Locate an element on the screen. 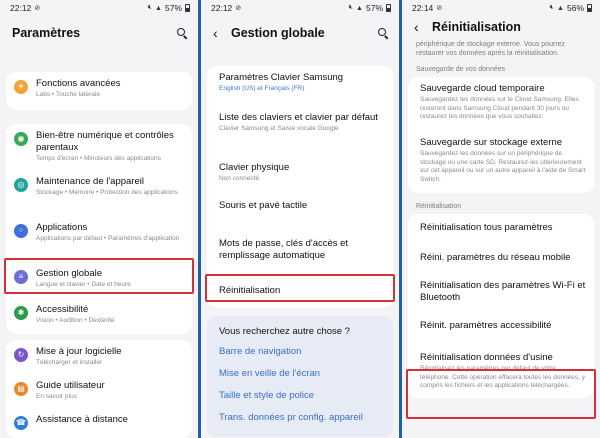 This screenshot has height=438, width=600. status-time: 22:12 is located at coordinates (21, 8).